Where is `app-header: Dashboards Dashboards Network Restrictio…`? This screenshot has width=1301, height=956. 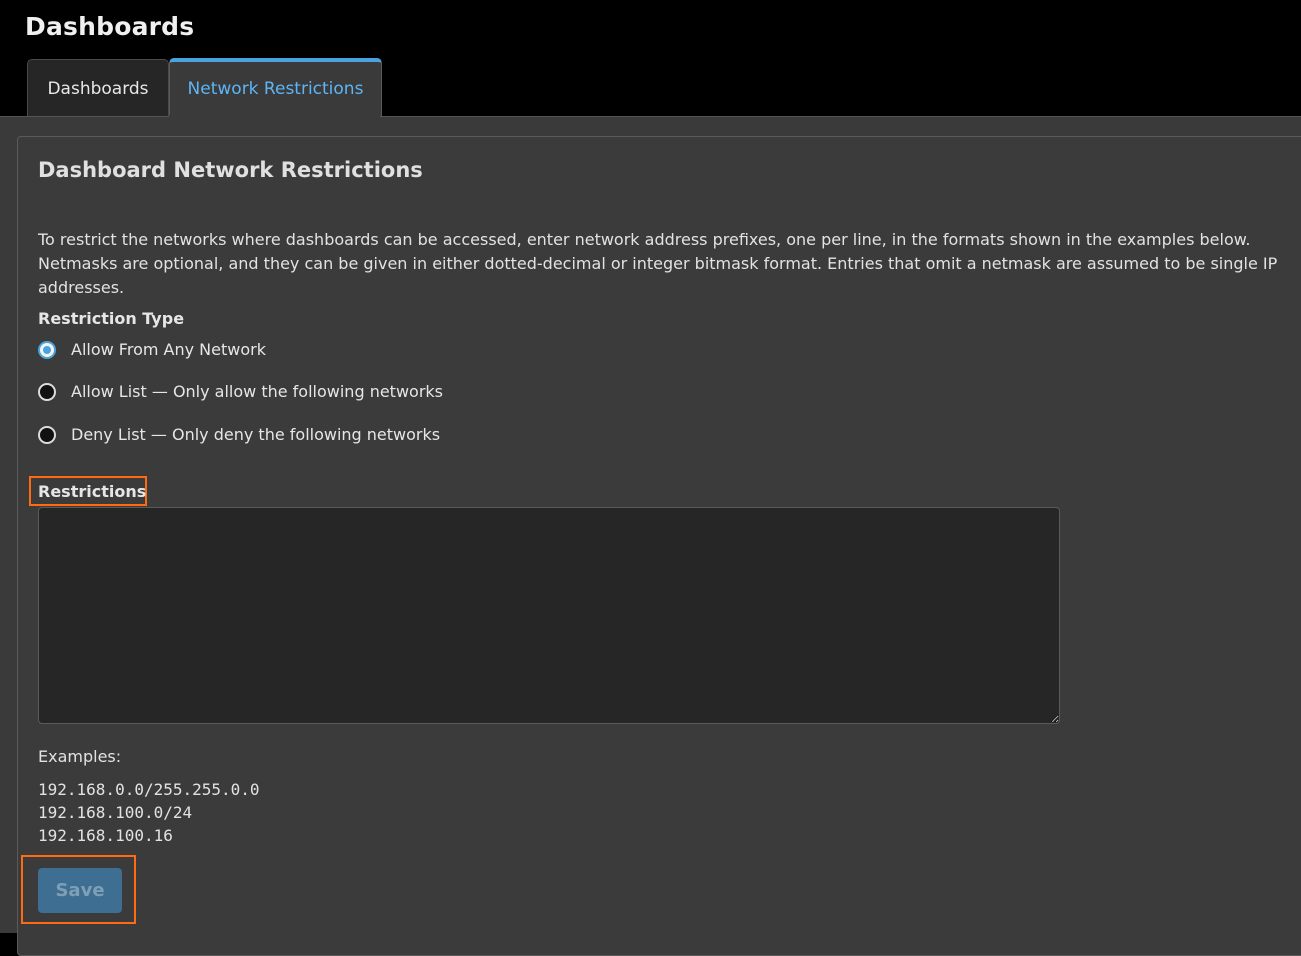 app-header: Dashboards Dashboards Network Restrictio… is located at coordinates (650, 58).